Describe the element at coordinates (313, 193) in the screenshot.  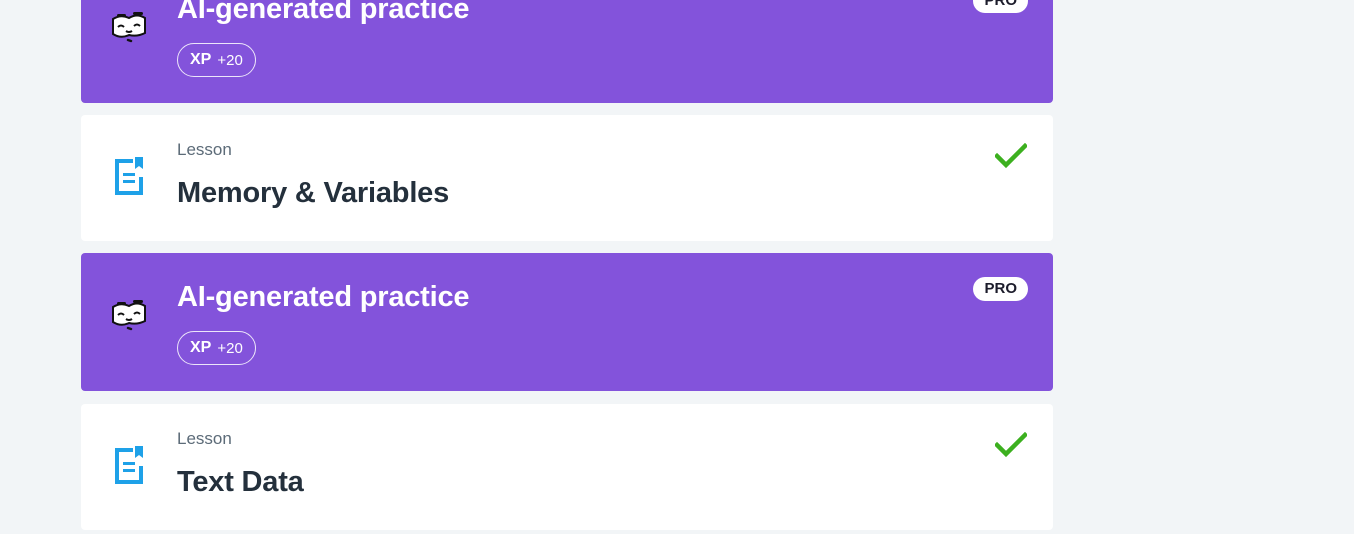
I see `lesson-title: Memory & Variables` at that location.